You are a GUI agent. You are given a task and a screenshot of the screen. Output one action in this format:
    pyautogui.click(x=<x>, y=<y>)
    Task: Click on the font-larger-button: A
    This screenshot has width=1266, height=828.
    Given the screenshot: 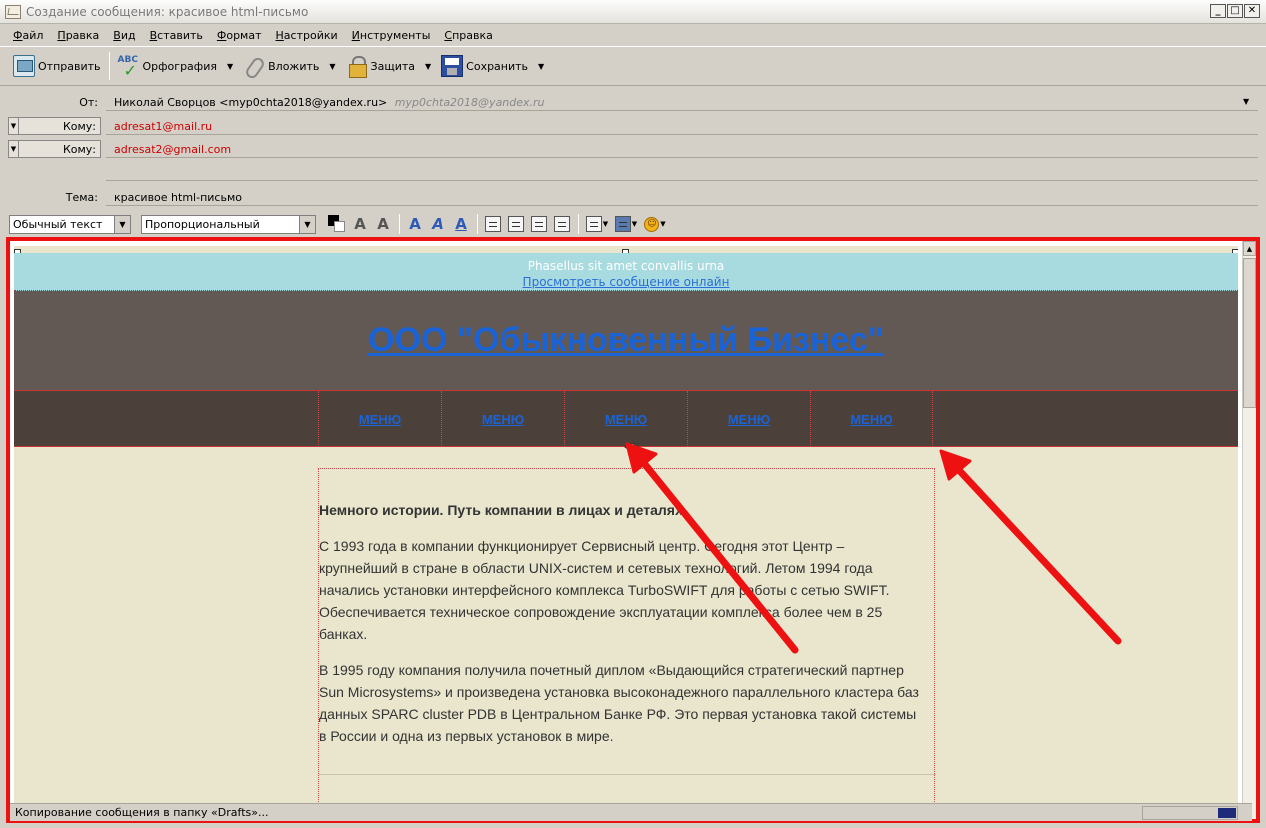 What is the action you would take?
    pyautogui.click(x=383, y=224)
    